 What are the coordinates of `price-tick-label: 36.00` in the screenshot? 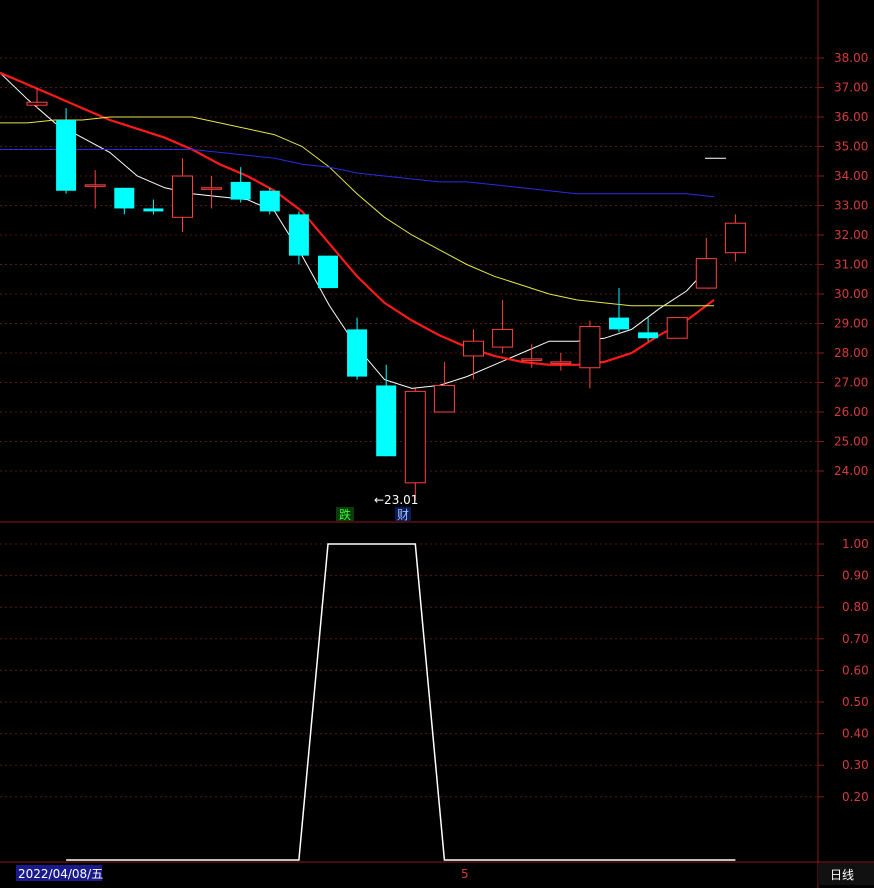 It's located at (851, 117).